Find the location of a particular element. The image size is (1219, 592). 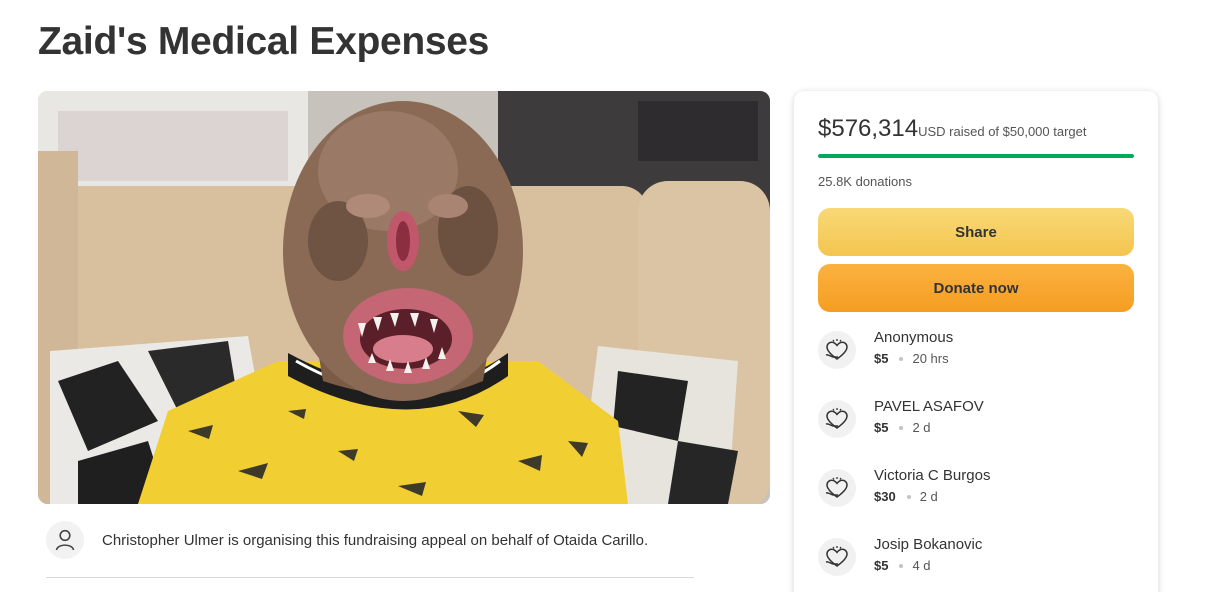

donation-item: Anonymous $5 20 hrs is located at coordinates (976, 353).